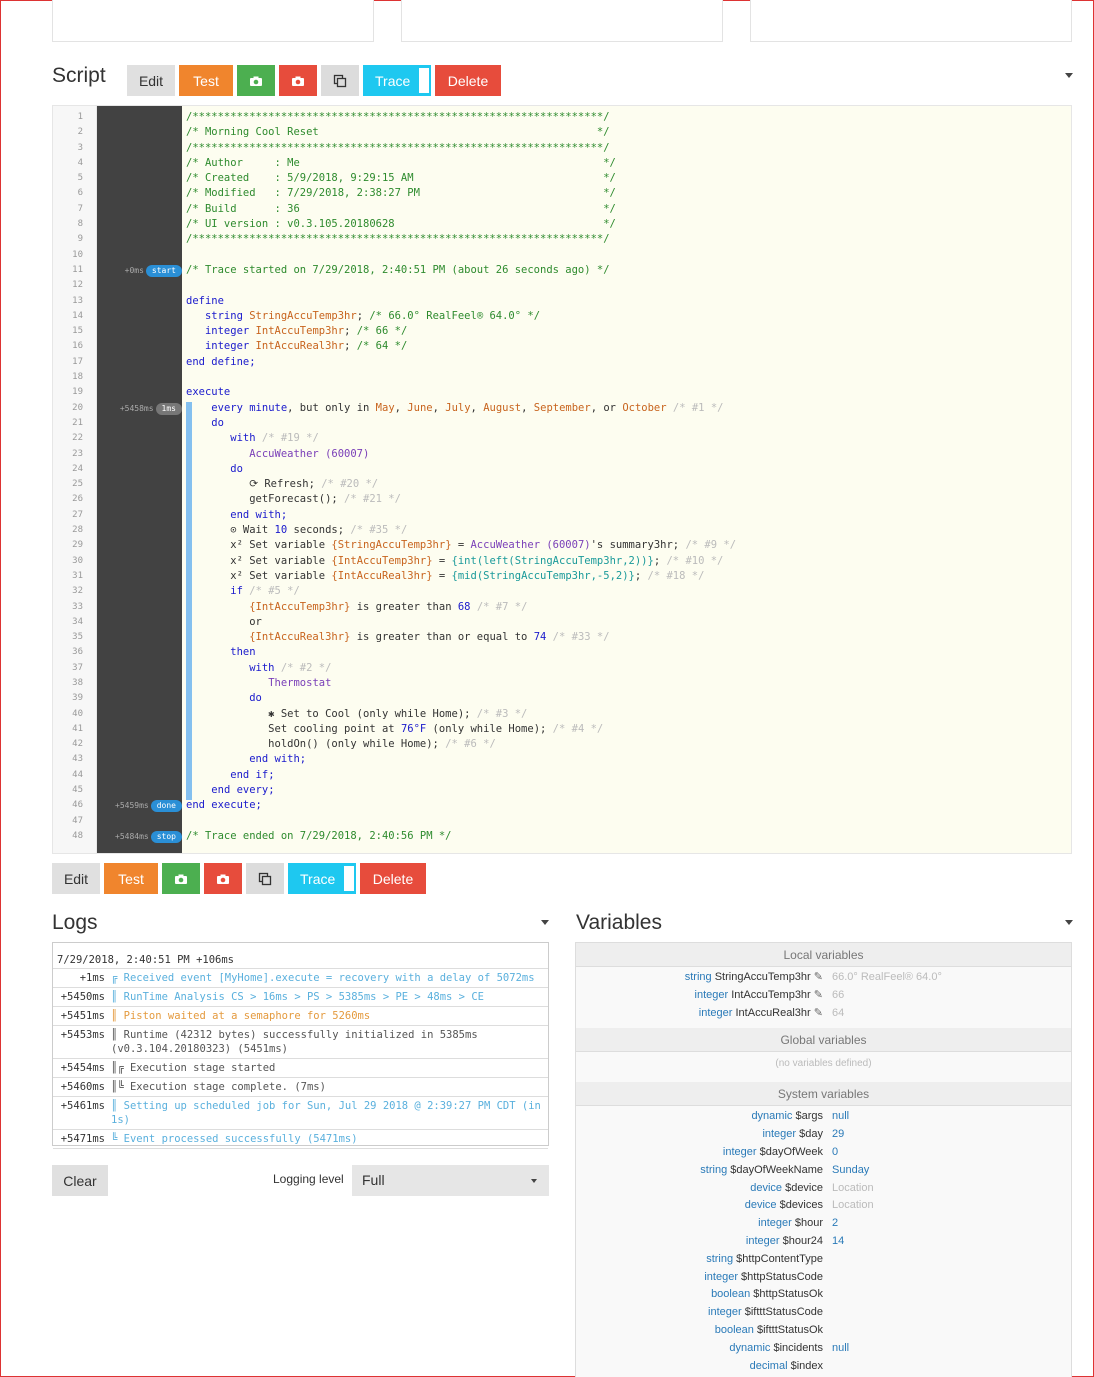 The width and height of the screenshot is (1094, 1377). I want to click on trace-toggle: Trace, so click(397, 80).